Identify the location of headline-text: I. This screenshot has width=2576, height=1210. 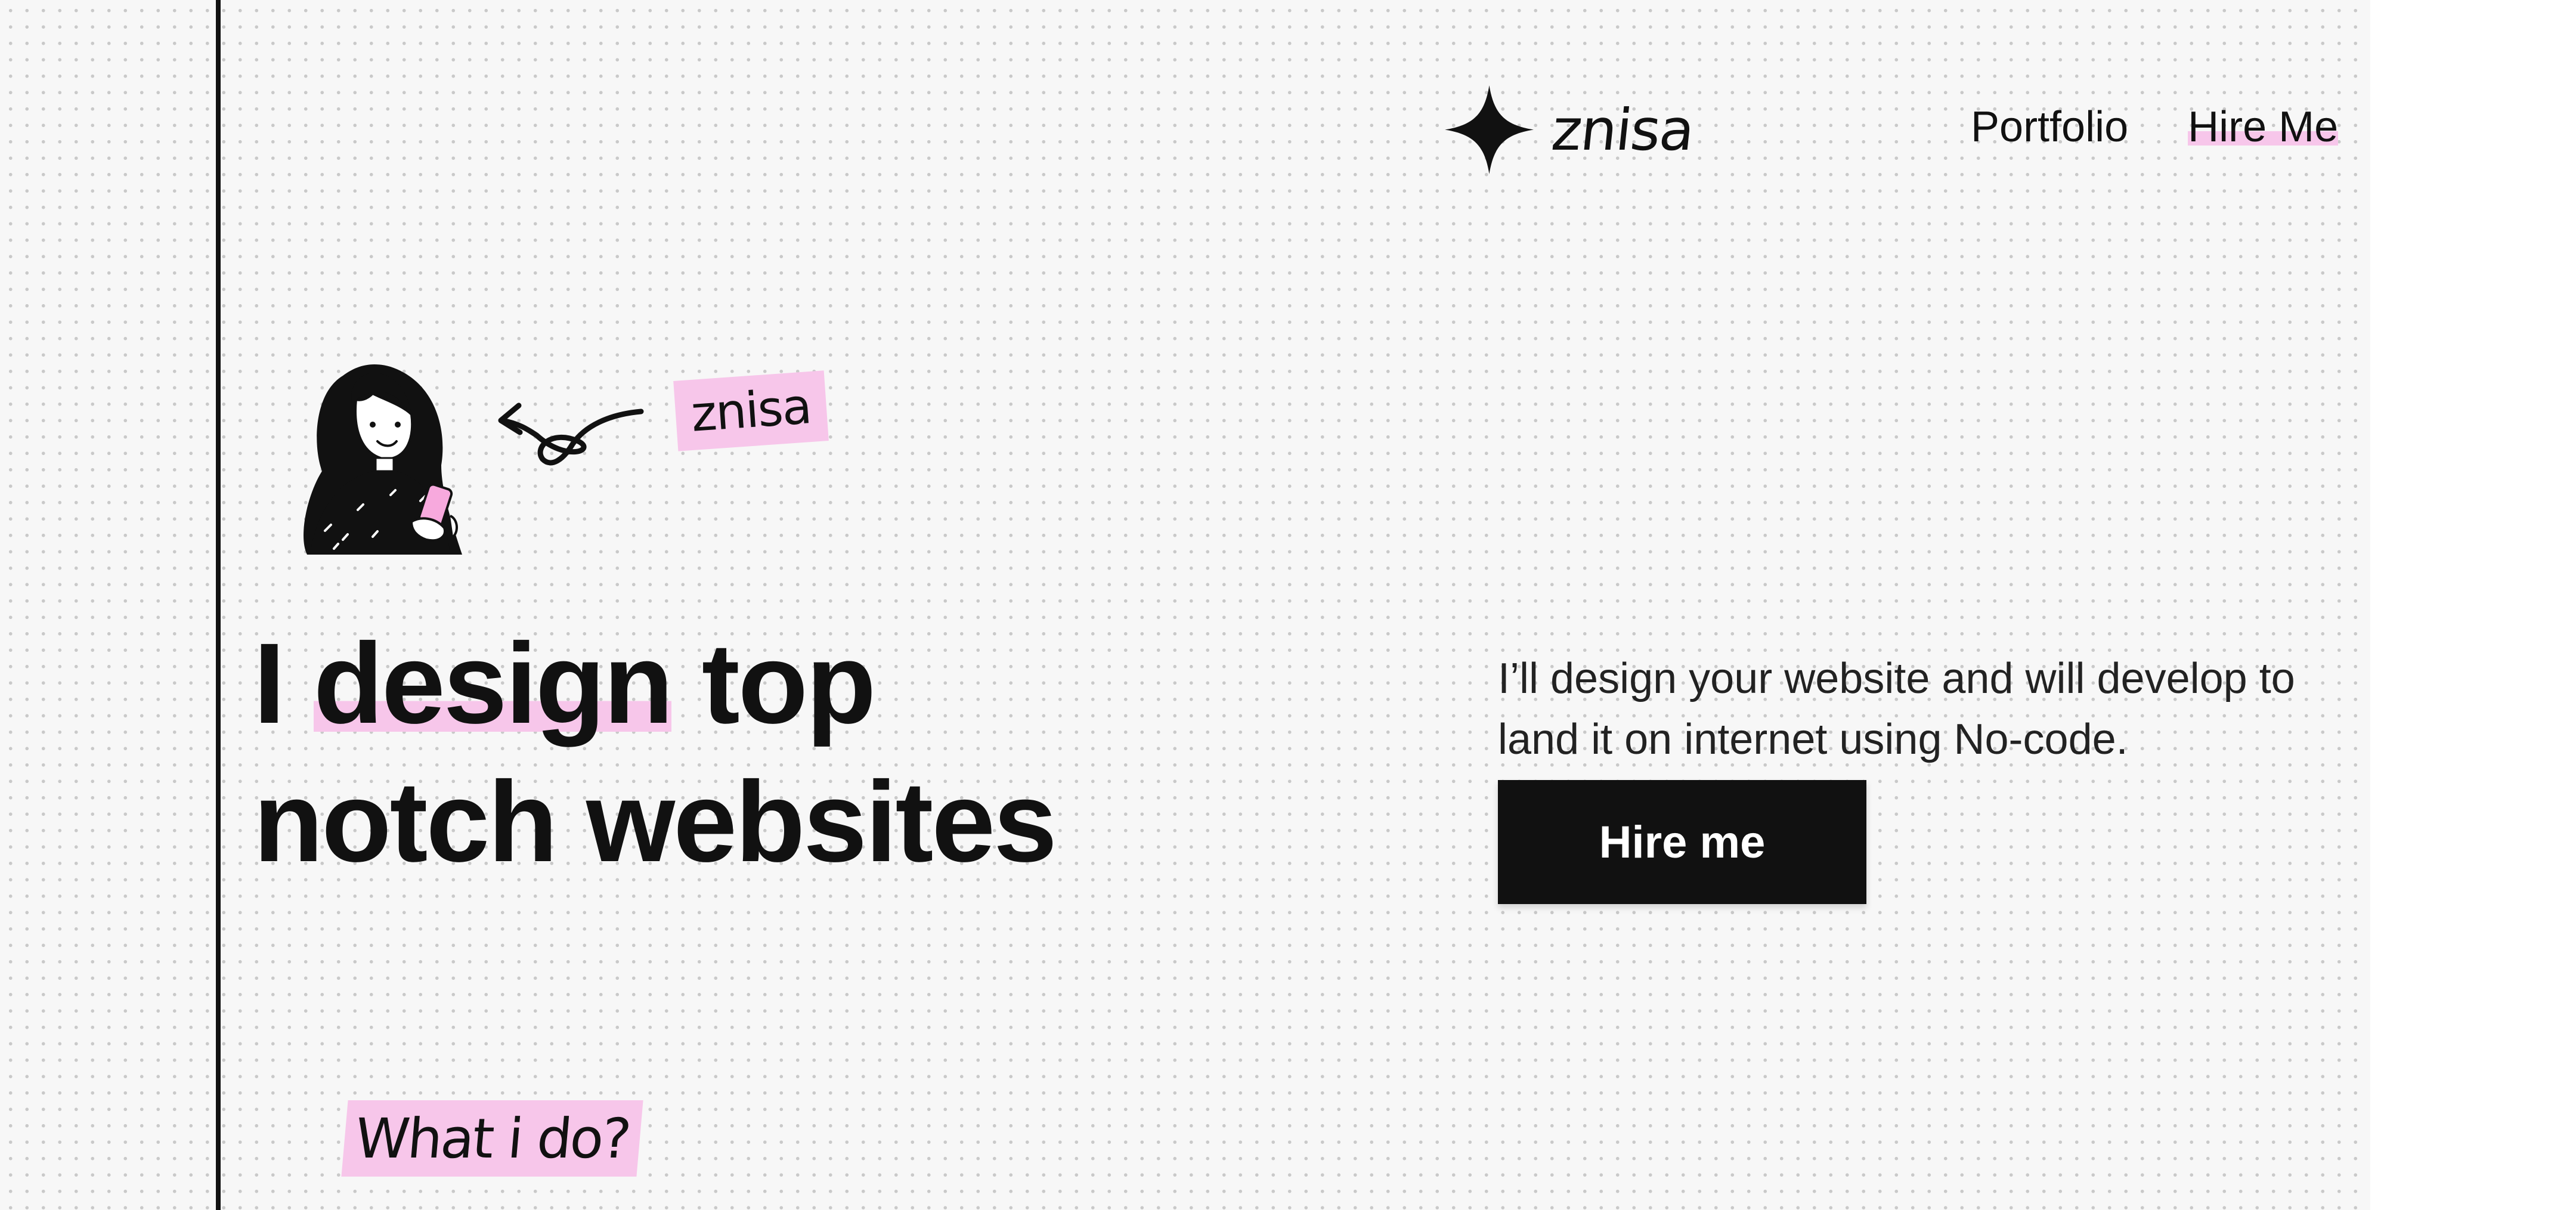
(284, 683).